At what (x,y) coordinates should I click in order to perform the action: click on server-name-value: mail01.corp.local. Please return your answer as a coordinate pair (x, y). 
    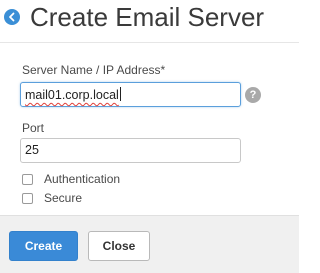
    Looking at the image, I should click on (72, 95).